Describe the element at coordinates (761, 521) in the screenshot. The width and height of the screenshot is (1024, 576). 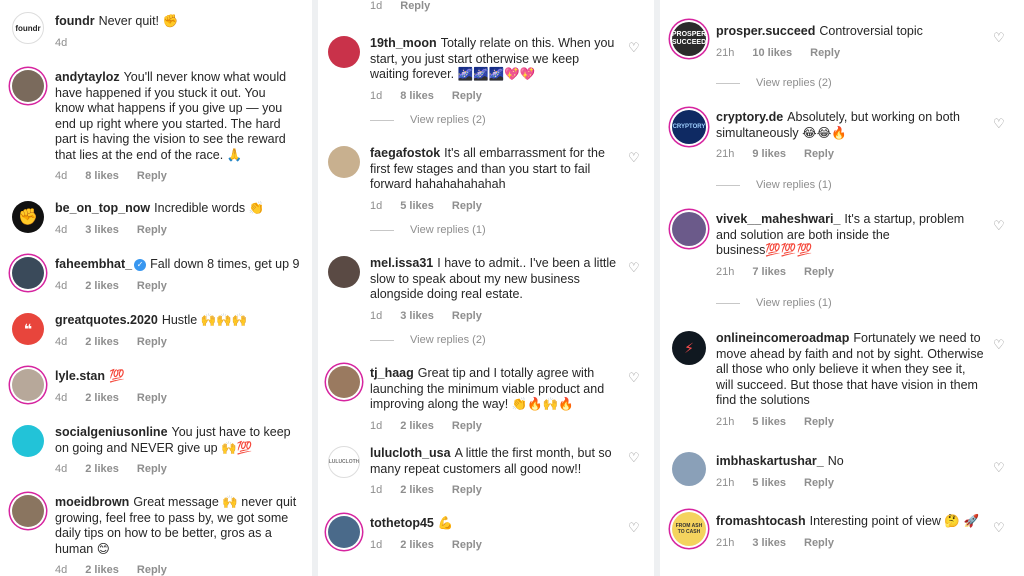
I see `comment-username: fromashtocash` at that location.